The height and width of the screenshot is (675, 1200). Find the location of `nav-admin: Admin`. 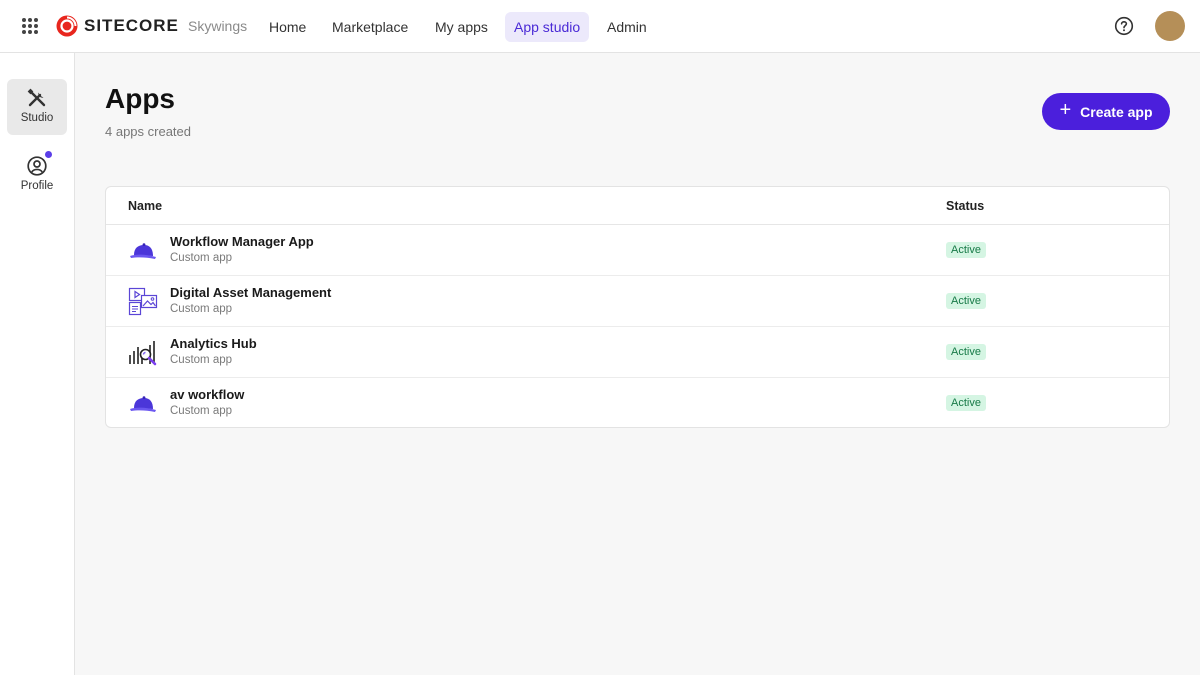

nav-admin: Admin is located at coordinates (627, 27).